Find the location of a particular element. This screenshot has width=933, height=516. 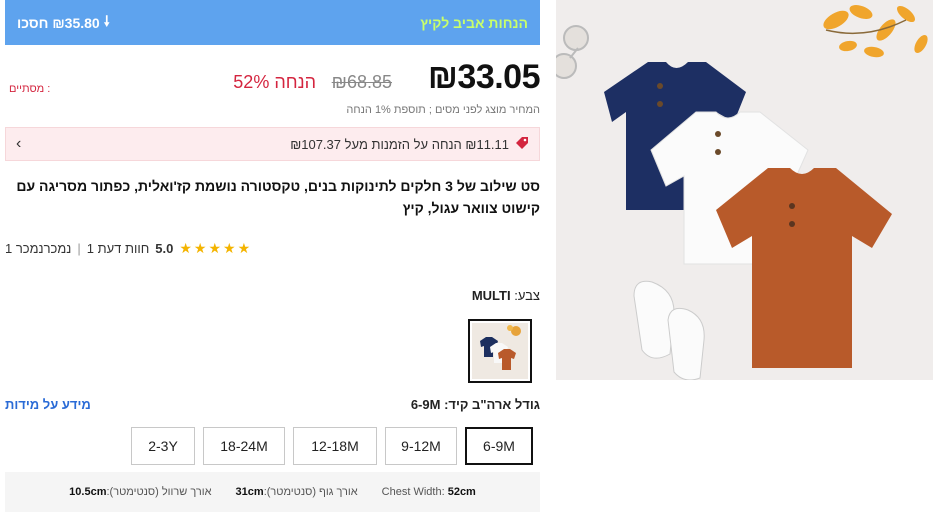

rating-score: 5.0 is located at coordinates (164, 248).